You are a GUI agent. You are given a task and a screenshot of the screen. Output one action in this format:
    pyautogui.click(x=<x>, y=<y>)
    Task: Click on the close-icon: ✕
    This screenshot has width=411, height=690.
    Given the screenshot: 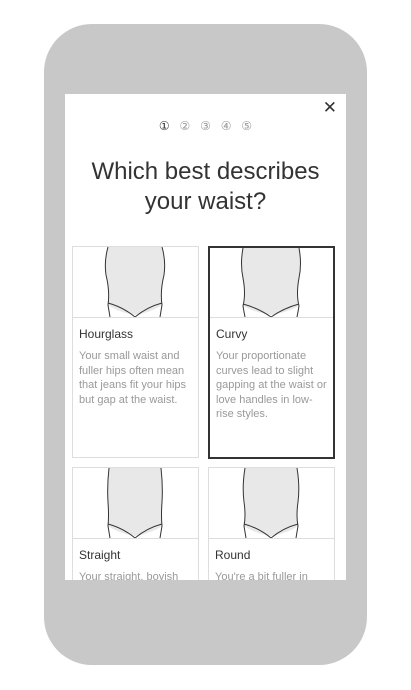 What is the action you would take?
    pyautogui.click(x=330, y=108)
    